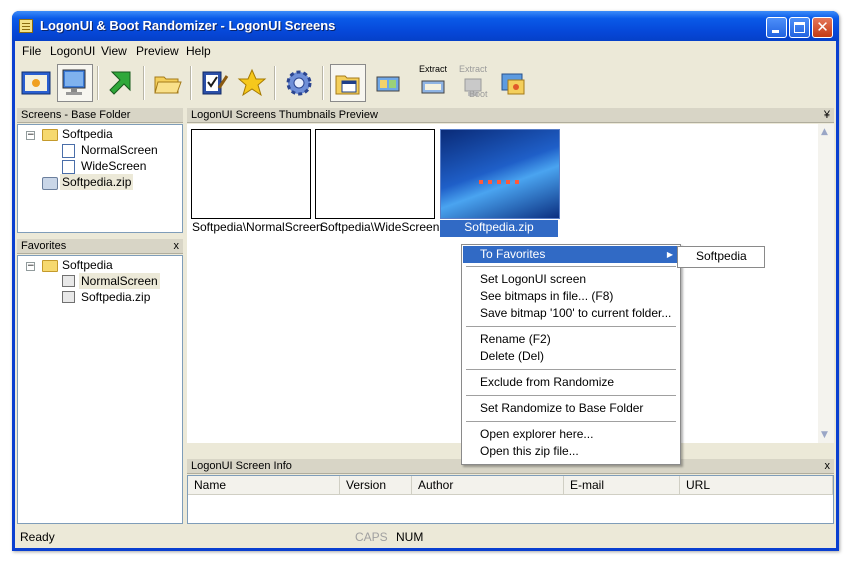  Describe the element at coordinates (824, 132) in the screenshot. I see `scroll-up-icon: ▲` at that location.